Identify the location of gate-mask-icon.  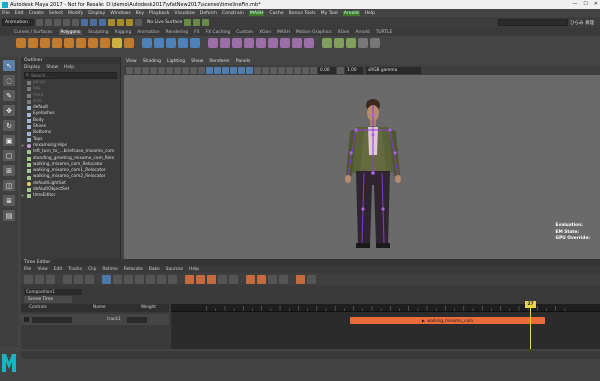
(185, 70).